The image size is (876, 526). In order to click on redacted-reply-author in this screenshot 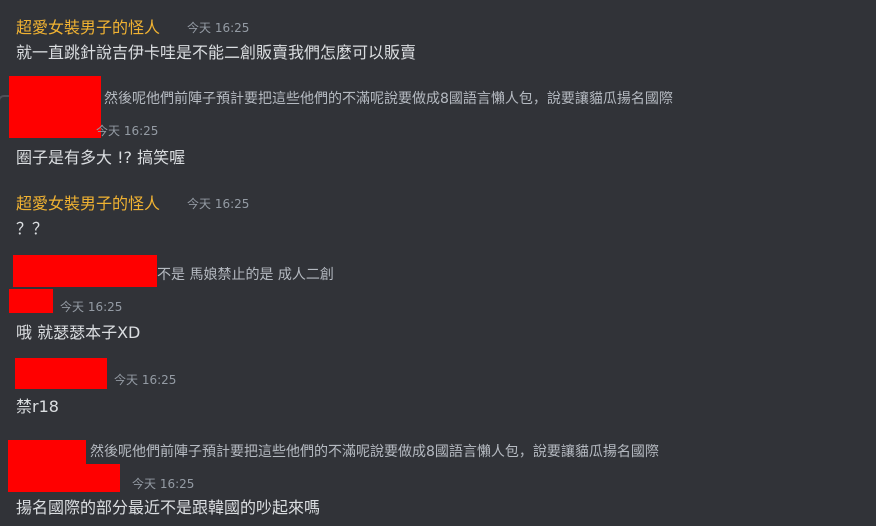, I will do `click(85, 271)`.